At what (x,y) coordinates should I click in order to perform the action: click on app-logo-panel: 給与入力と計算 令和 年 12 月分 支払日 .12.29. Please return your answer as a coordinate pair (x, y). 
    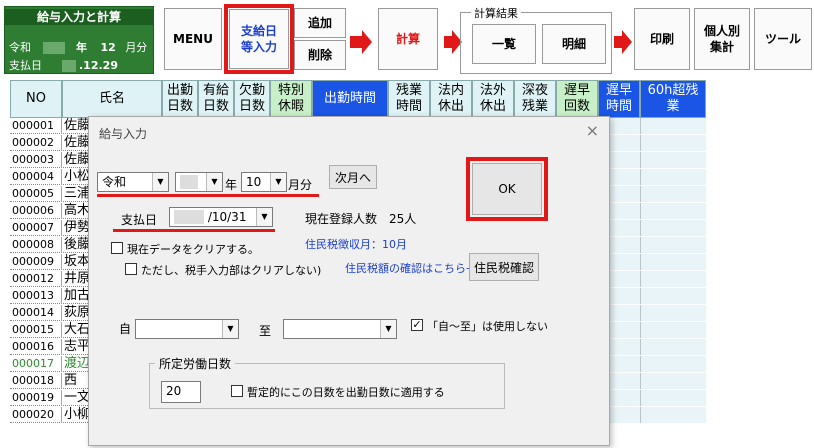
    Looking at the image, I should click on (79, 40).